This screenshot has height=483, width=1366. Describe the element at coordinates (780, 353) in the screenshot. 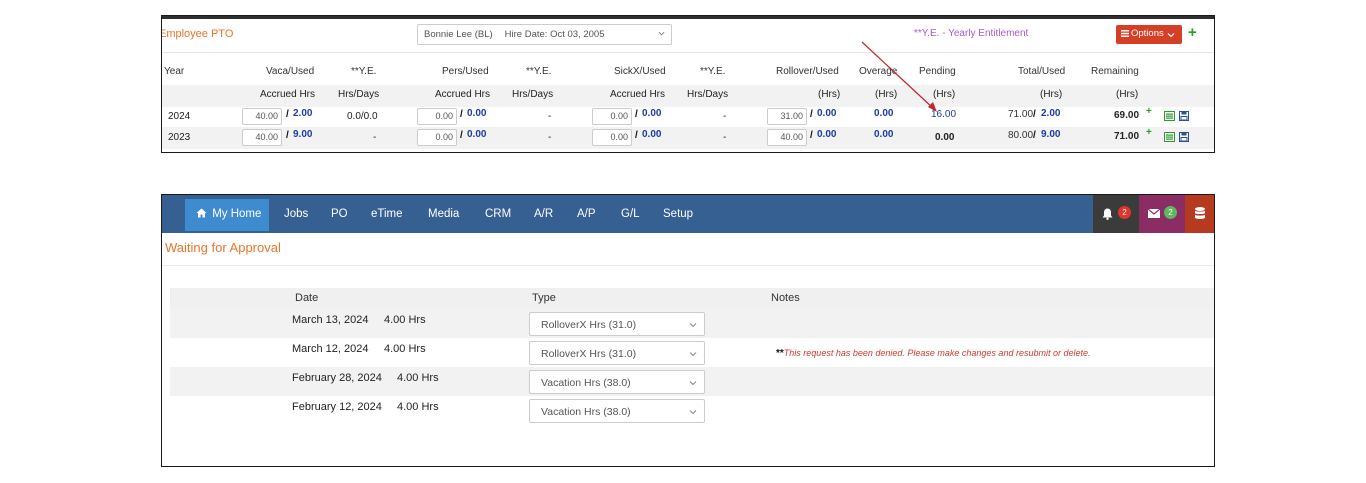

I see `note-prefix: **` at that location.